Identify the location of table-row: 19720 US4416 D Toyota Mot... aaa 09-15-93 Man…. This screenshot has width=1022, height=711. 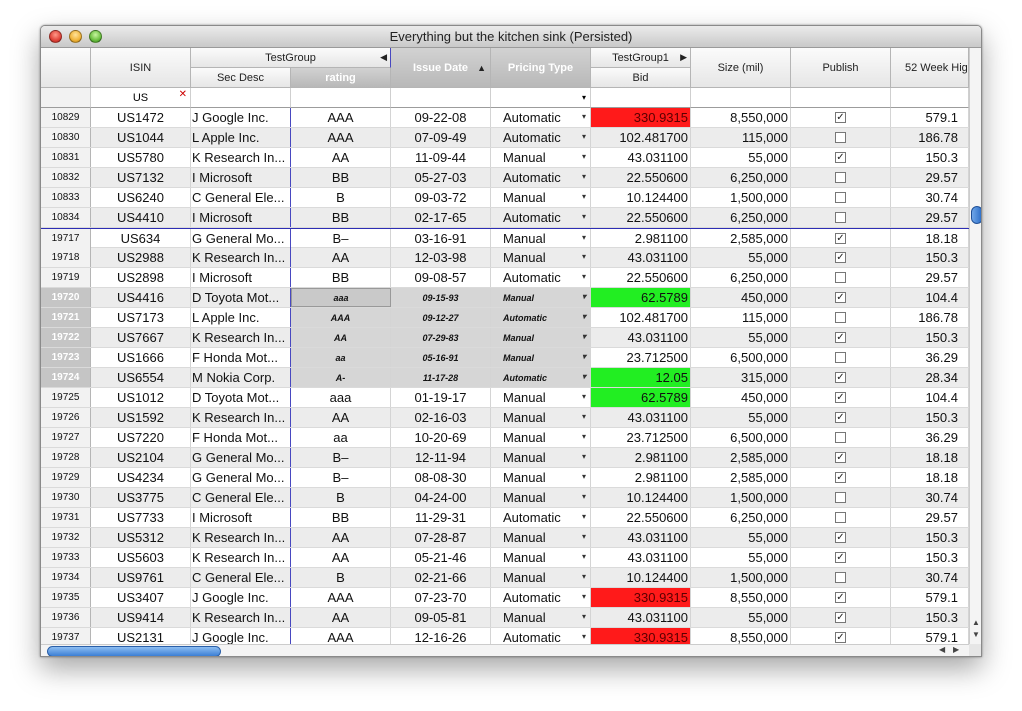
(505, 298).